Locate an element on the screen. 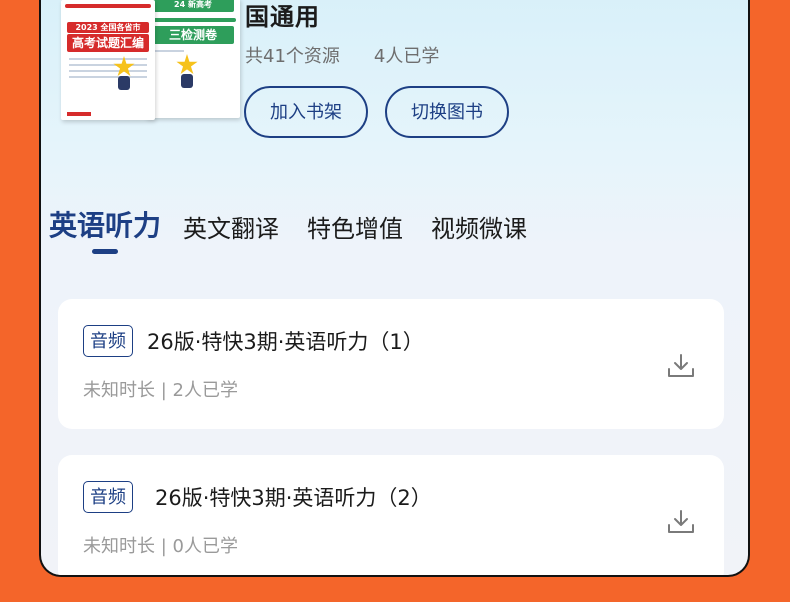 Image resolution: width=790 pixels, height=602 pixels. book-cover: 2023 全国各省市 高考试题汇编 is located at coordinates (108, 60).